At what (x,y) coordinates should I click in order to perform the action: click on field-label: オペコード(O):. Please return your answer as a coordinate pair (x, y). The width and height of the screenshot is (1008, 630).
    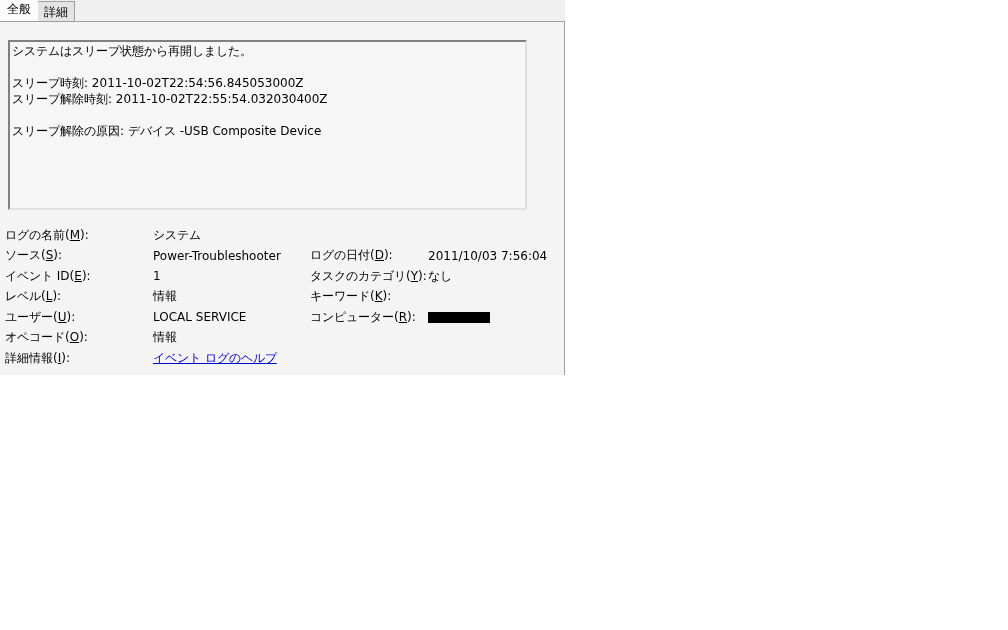
    Looking at the image, I should click on (46, 338).